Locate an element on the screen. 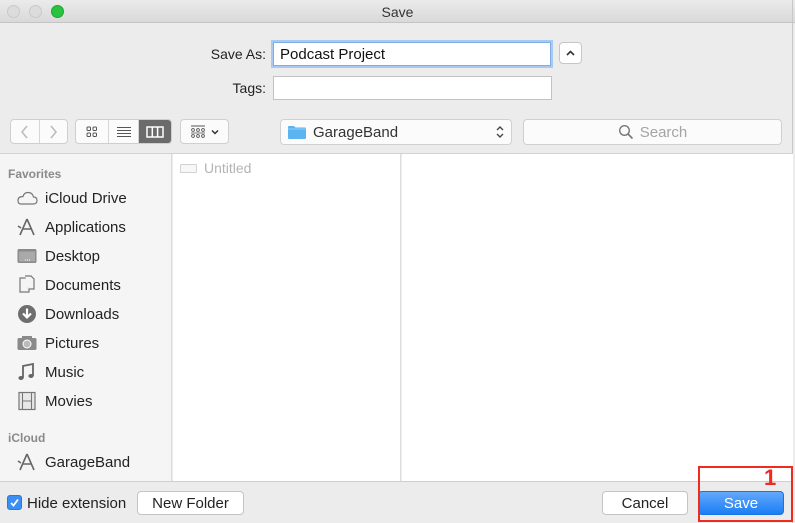 This screenshot has width=795, height=523. column-view-icon is located at coordinates (155, 131).